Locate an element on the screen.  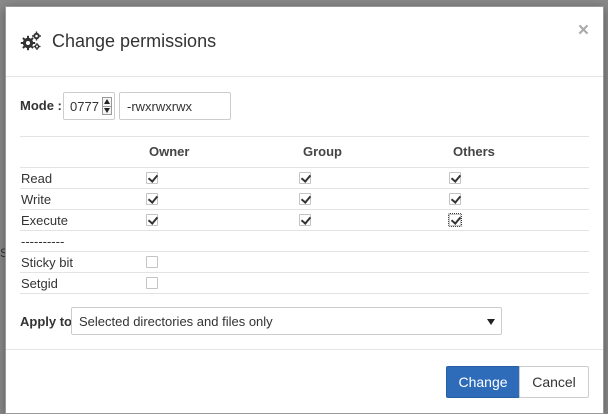
checkbox-execute-owner is located at coordinates (152, 220).